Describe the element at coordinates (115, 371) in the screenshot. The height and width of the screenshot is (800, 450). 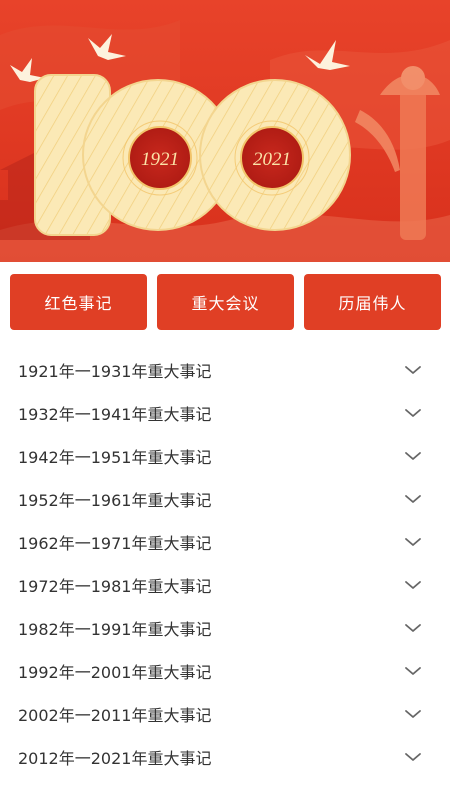
I see `event-label: 1921年一1931年重大事记` at that location.